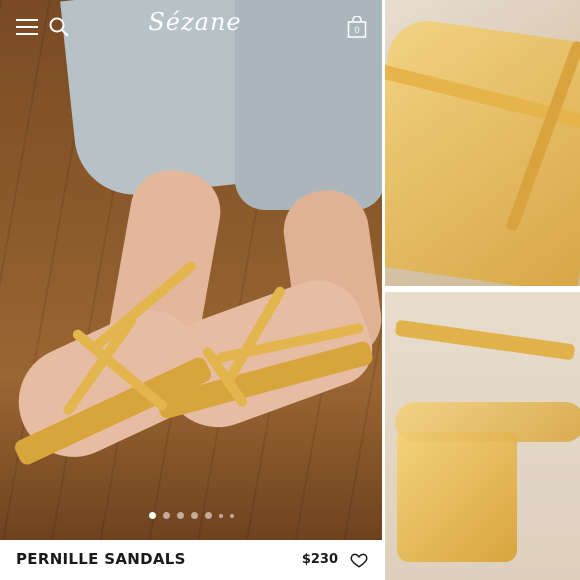 The height and width of the screenshot is (580, 580). Describe the element at coordinates (27, 27) in the screenshot. I see `hamburger-menu-icon` at that location.